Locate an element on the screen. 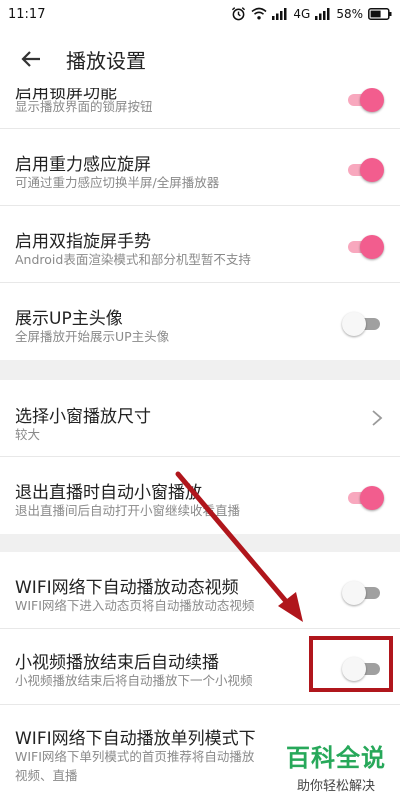 This screenshot has width=400, height=800. setting-title: 启用重力感应旋屏 is located at coordinates (83, 165).